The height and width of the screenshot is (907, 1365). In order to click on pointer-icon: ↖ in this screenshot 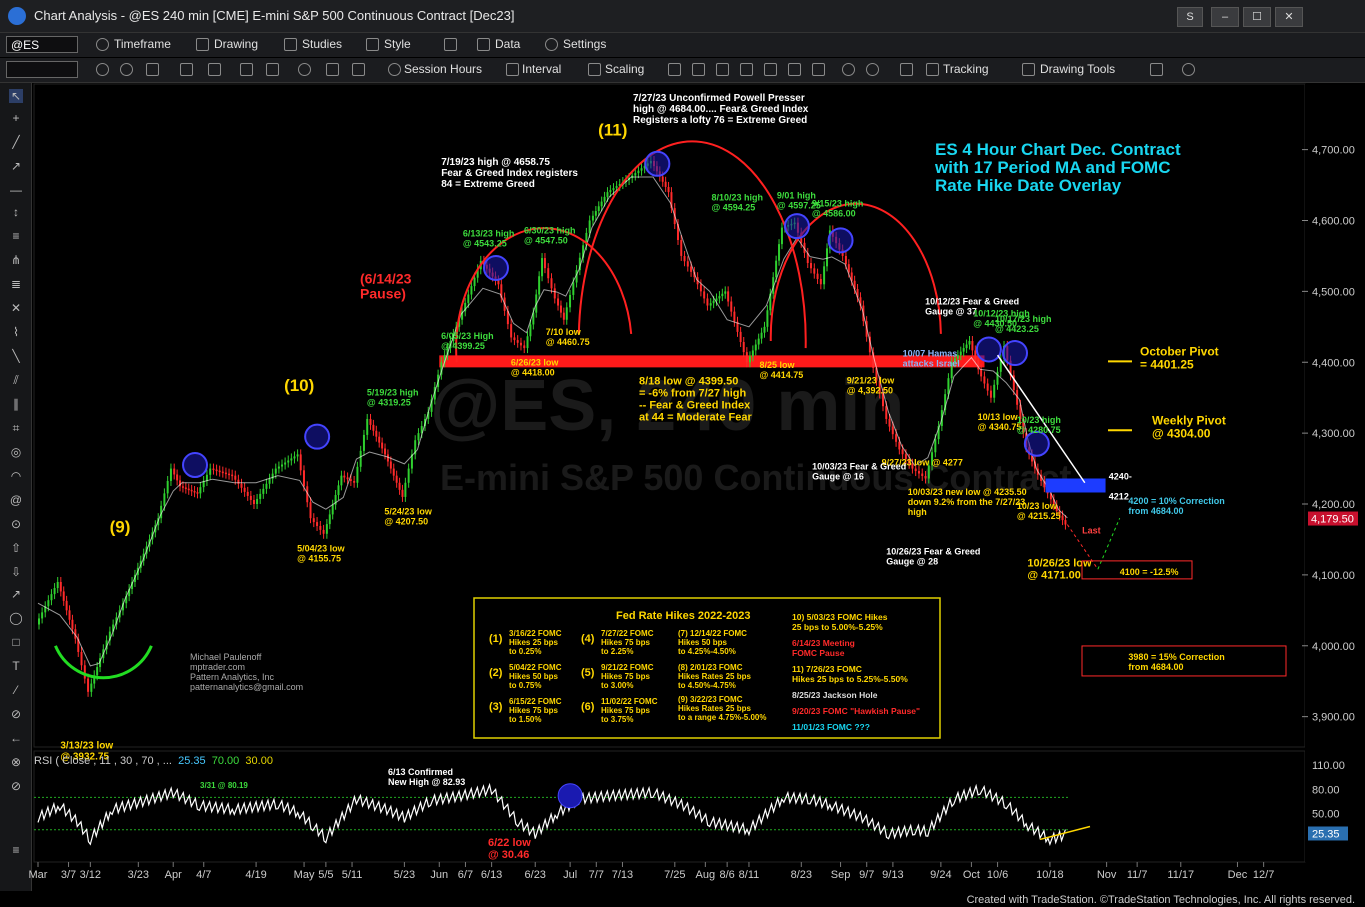, I will do `click(16, 96)`.